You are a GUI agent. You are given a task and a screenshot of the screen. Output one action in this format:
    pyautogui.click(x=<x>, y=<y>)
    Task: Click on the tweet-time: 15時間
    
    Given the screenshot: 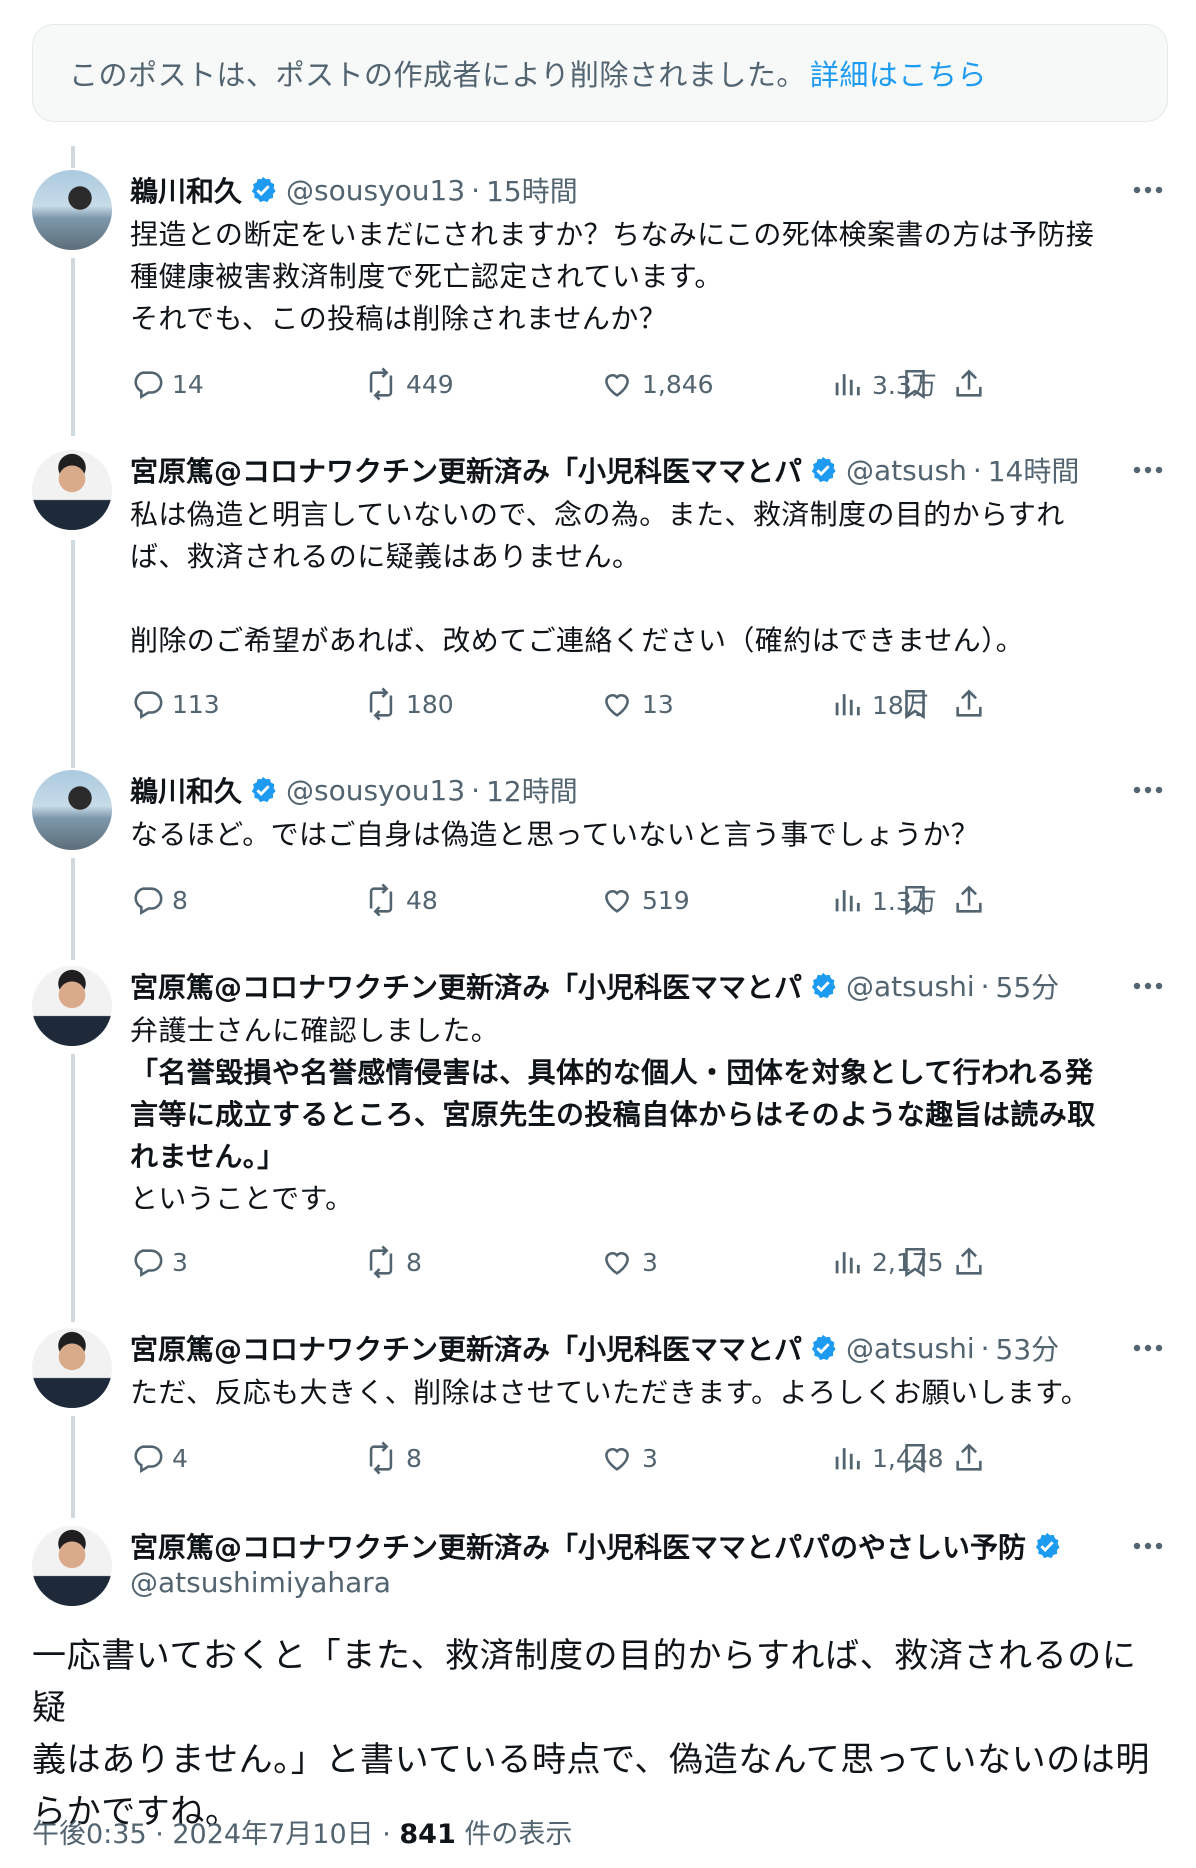 What is the action you would take?
    pyautogui.click(x=532, y=190)
    